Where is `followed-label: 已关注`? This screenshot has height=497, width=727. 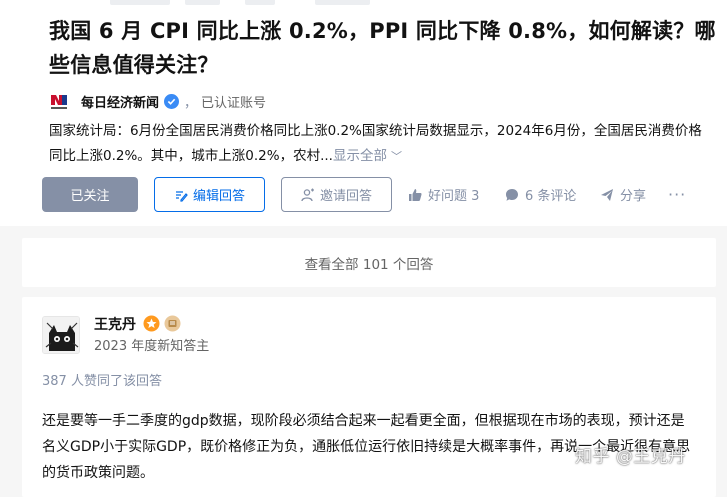
followed-label: 已关注 is located at coordinates (90, 196).